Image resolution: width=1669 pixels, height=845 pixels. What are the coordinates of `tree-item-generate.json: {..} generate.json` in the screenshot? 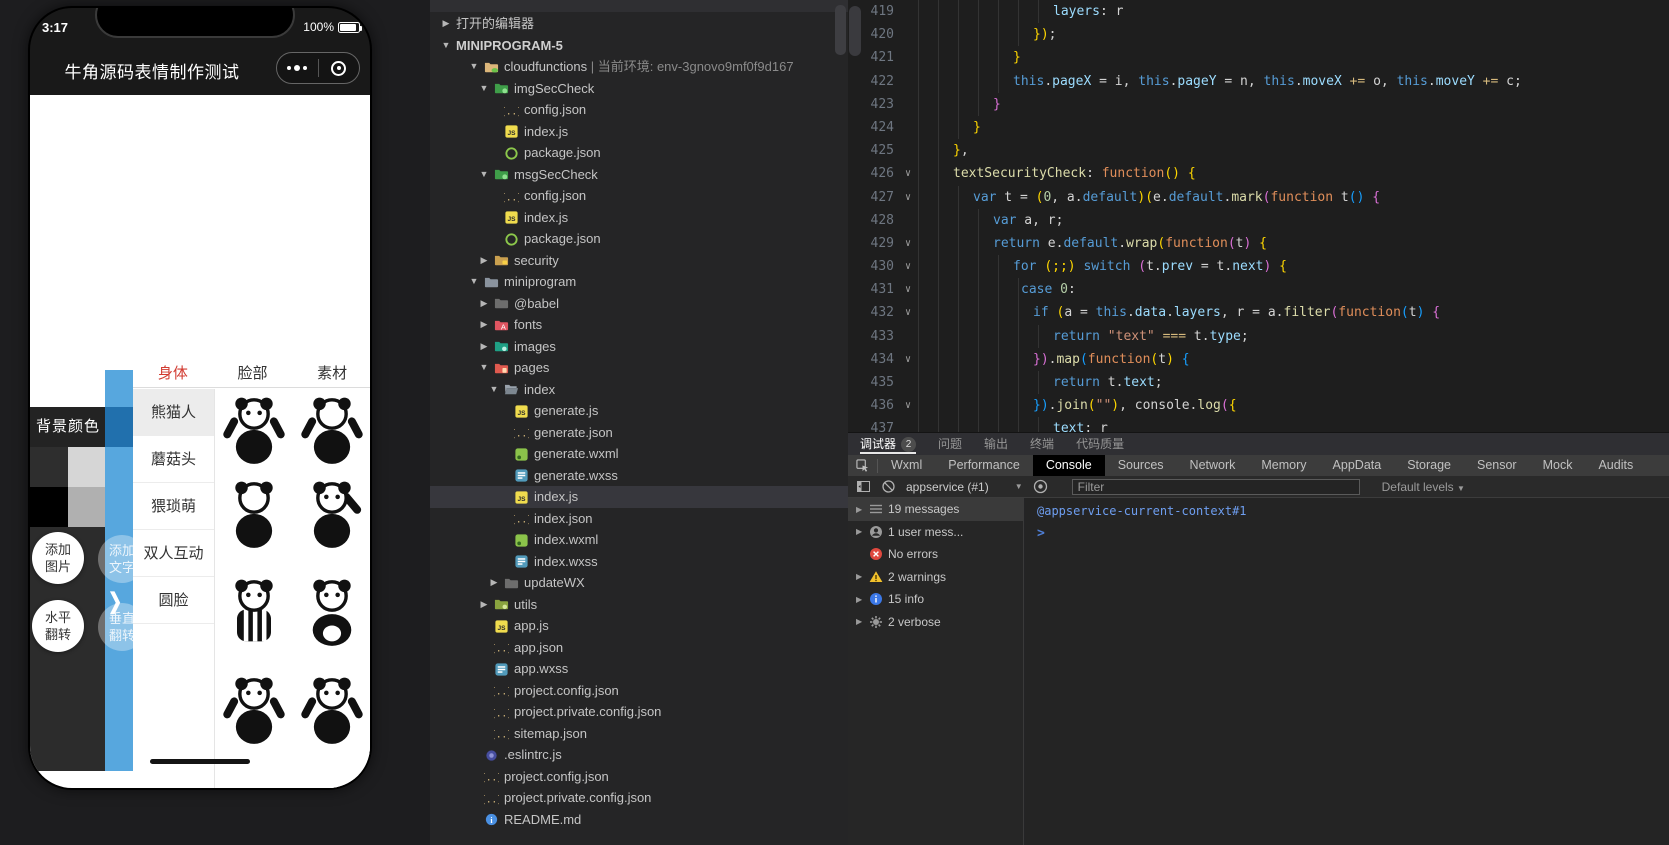 It's located at (639, 433).